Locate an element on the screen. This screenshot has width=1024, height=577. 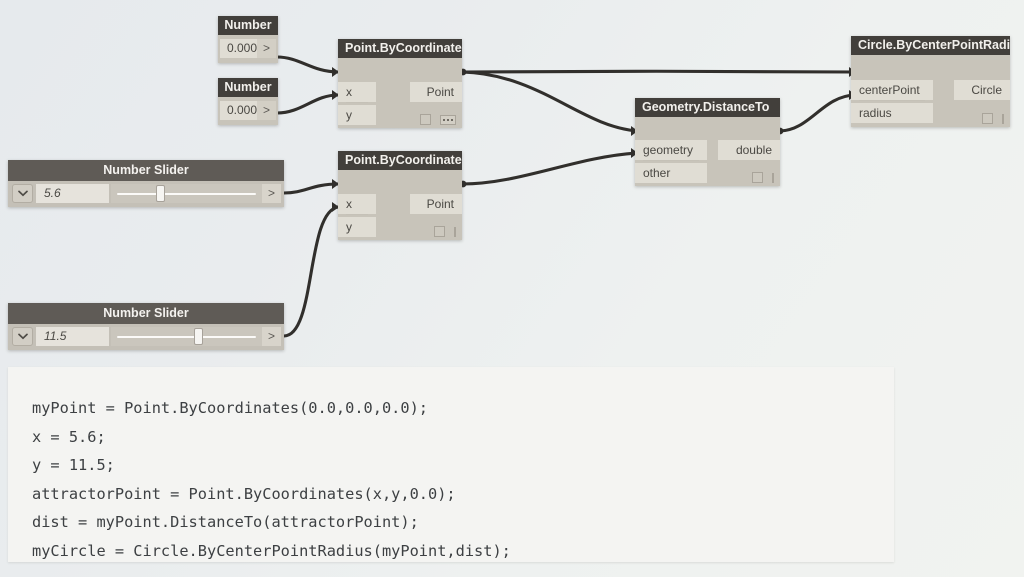
output-port-double: double is located at coordinates (749, 150).